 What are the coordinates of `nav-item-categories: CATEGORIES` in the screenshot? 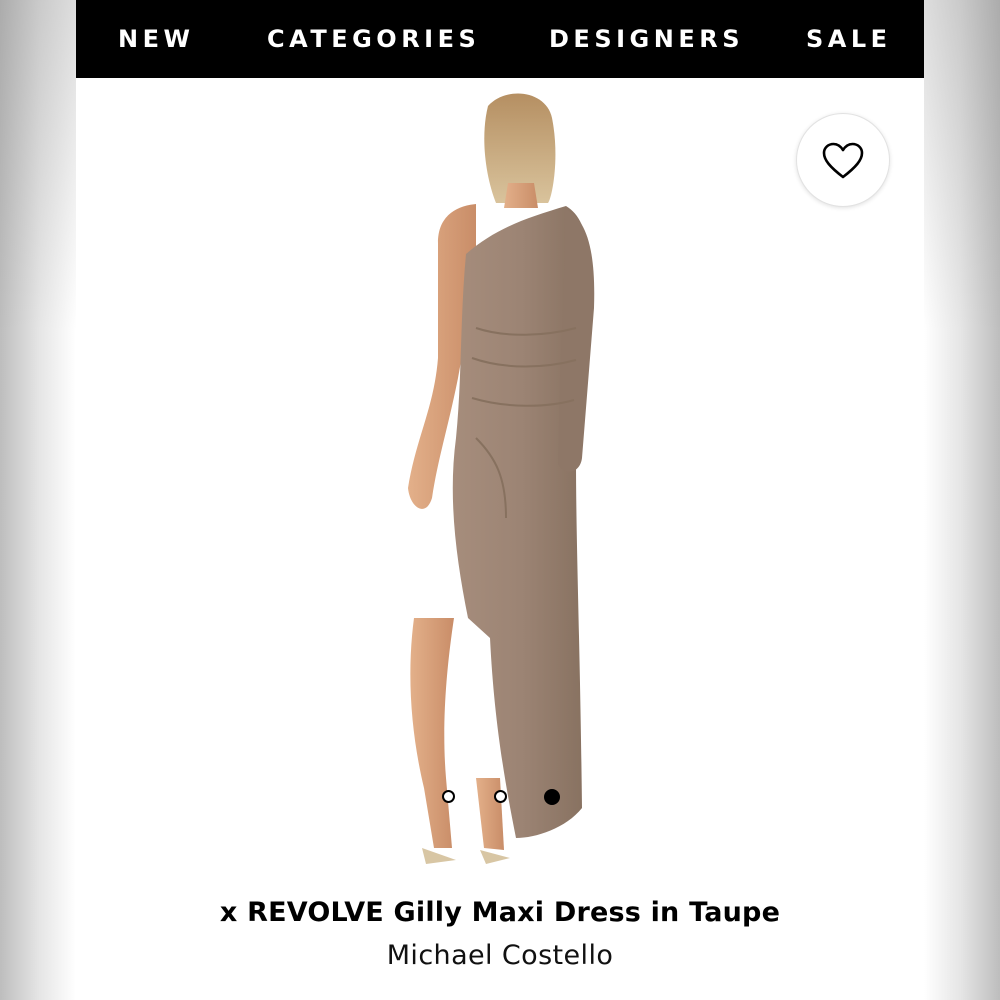 It's located at (373, 39).